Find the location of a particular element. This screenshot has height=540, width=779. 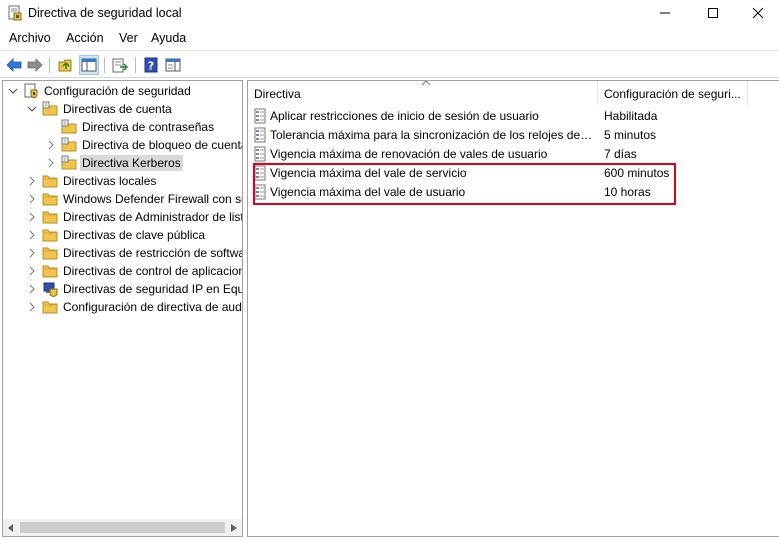

close-icon is located at coordinates (758, 13).